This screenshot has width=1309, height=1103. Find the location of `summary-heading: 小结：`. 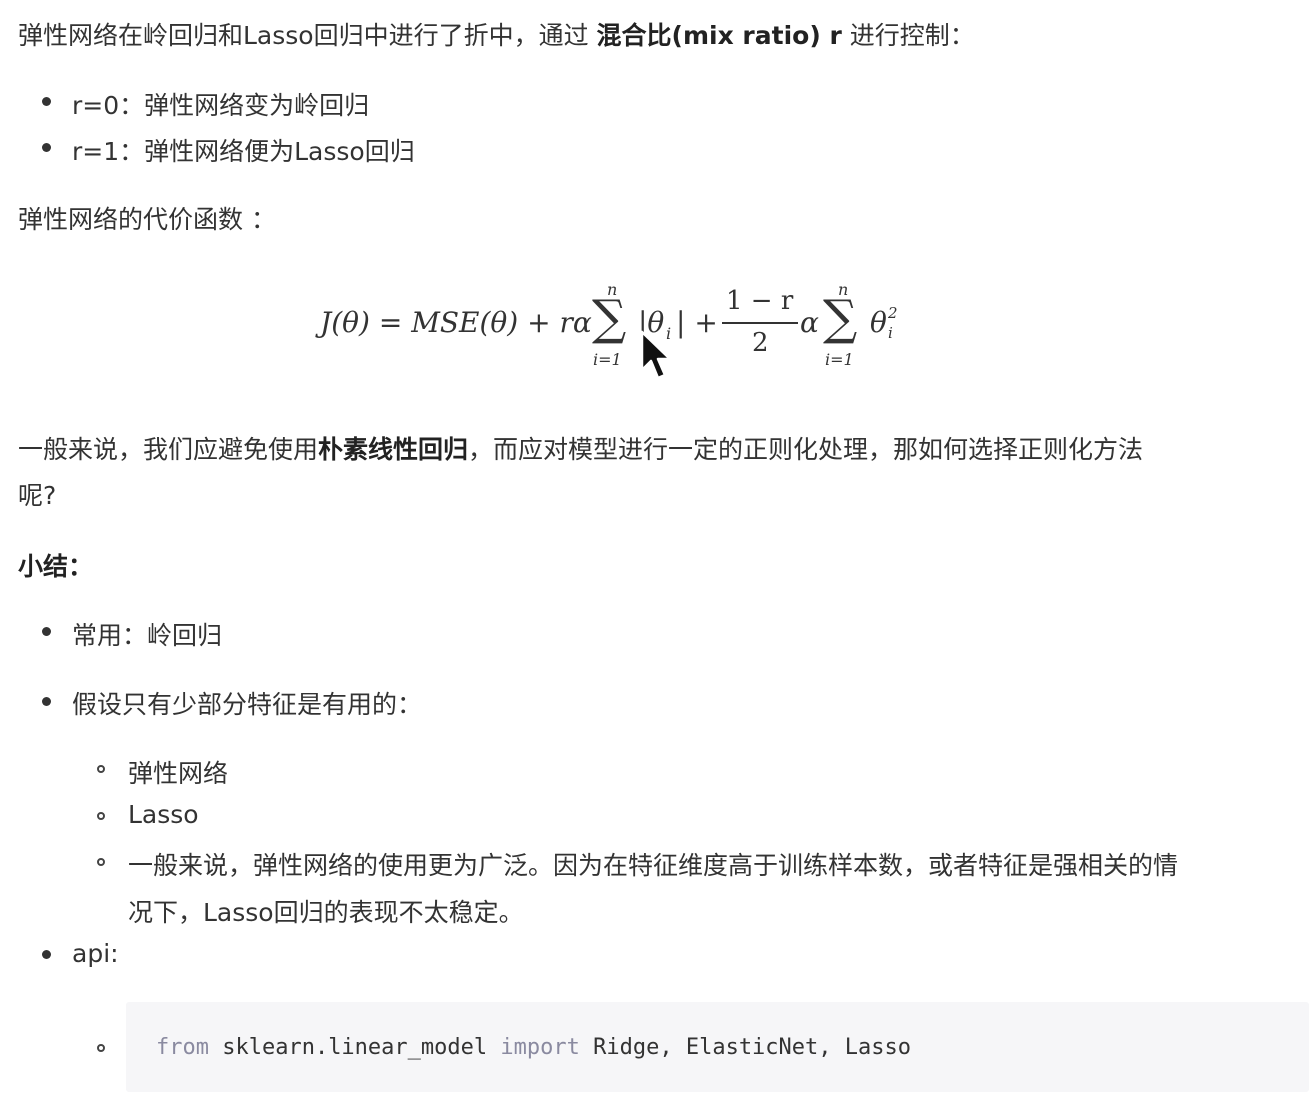

summary-heading: 小结： is located at coordinates (56, 566).